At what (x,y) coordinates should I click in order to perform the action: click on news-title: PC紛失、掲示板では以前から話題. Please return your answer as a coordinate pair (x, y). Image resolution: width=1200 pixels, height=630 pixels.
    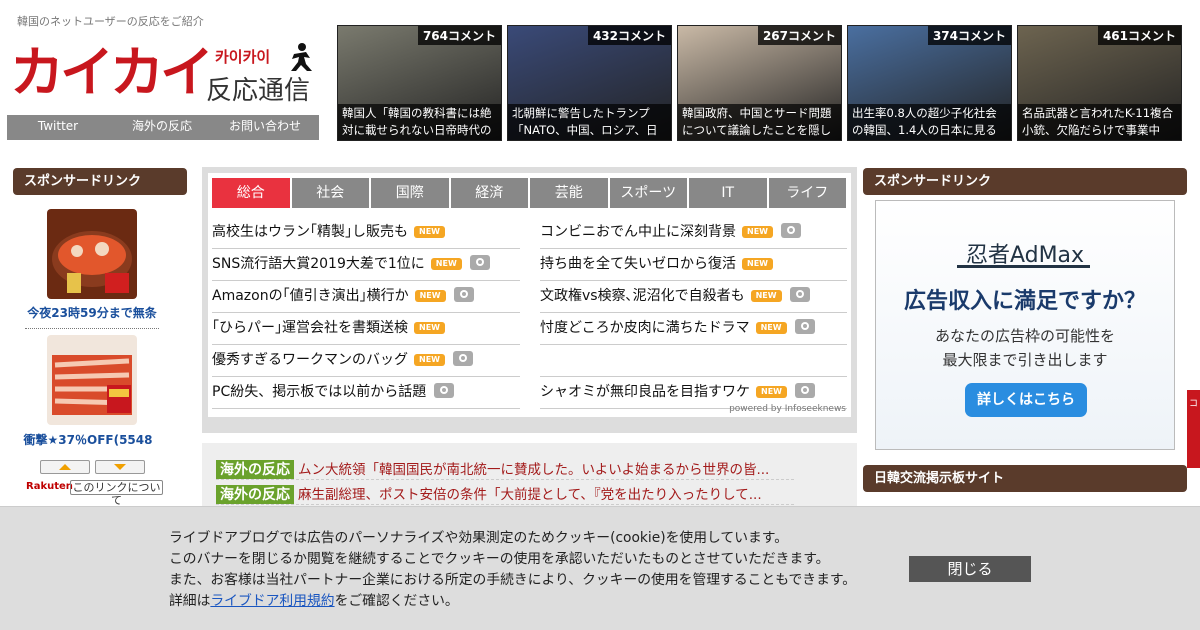
    Looking at the image, I should click on (319, 392).